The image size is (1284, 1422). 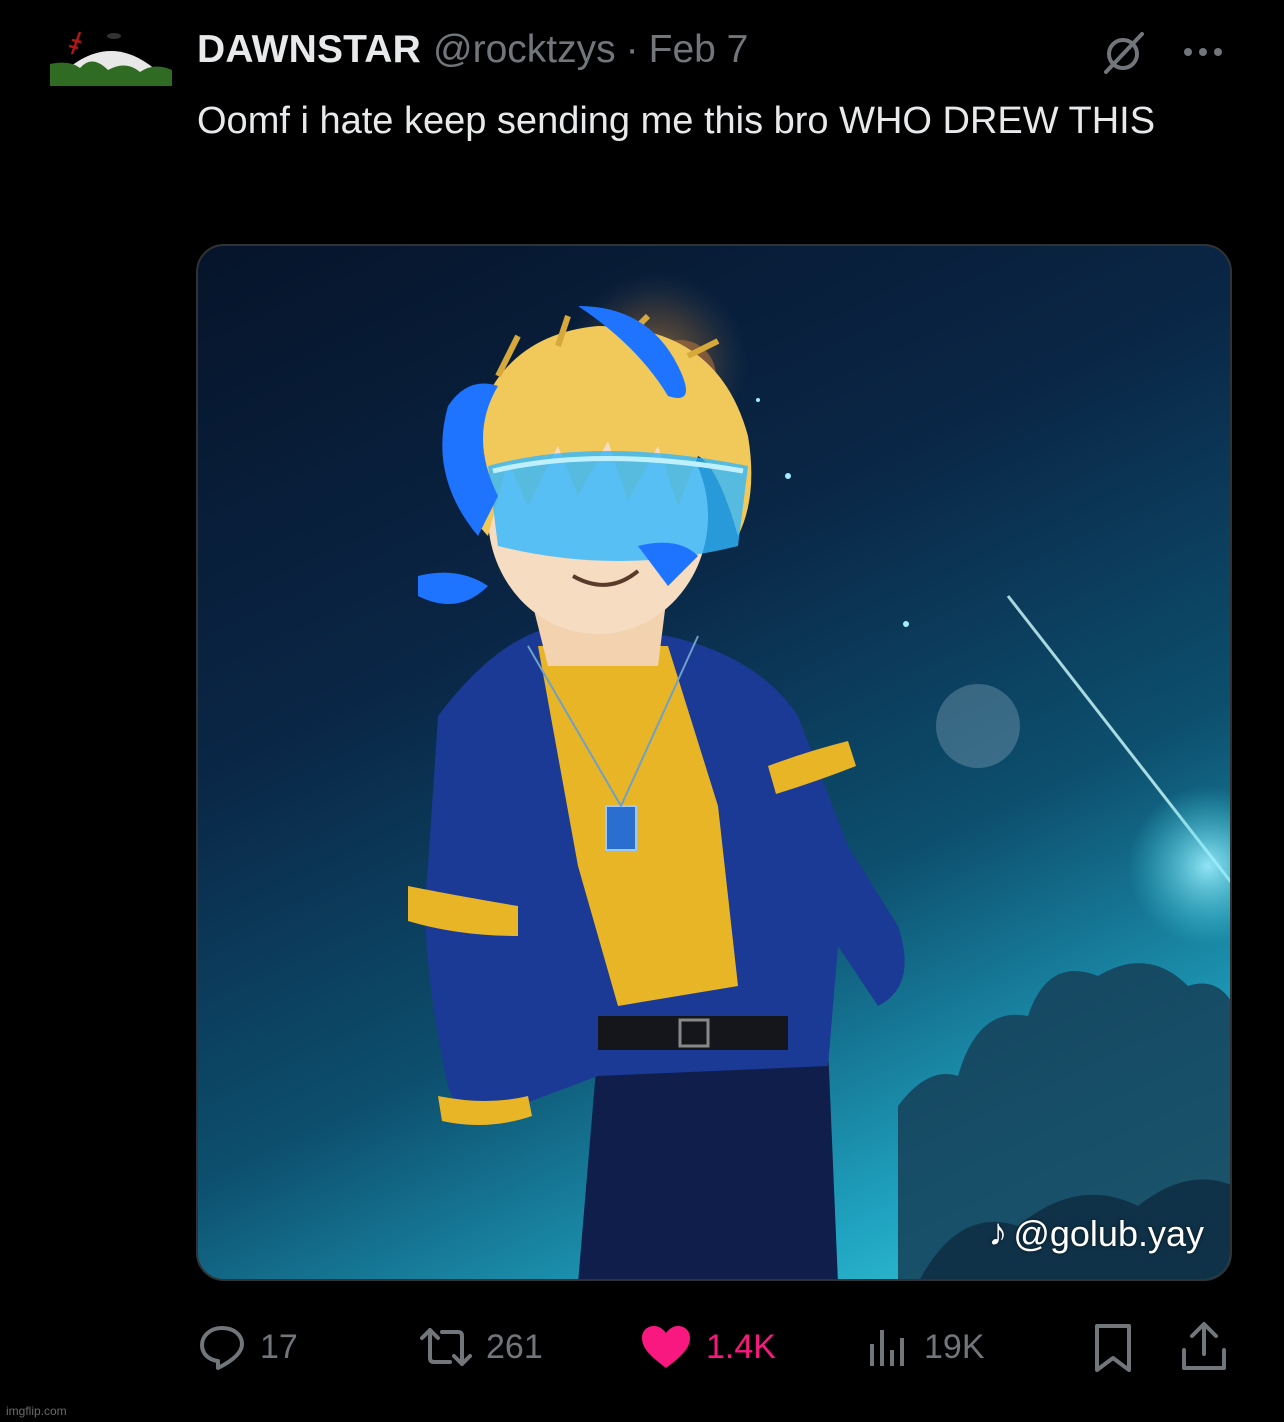 What do you see at coordinates (887, 1348) in the screenshot?
I see `analytics-icon` at bounding box center [887, 1348].